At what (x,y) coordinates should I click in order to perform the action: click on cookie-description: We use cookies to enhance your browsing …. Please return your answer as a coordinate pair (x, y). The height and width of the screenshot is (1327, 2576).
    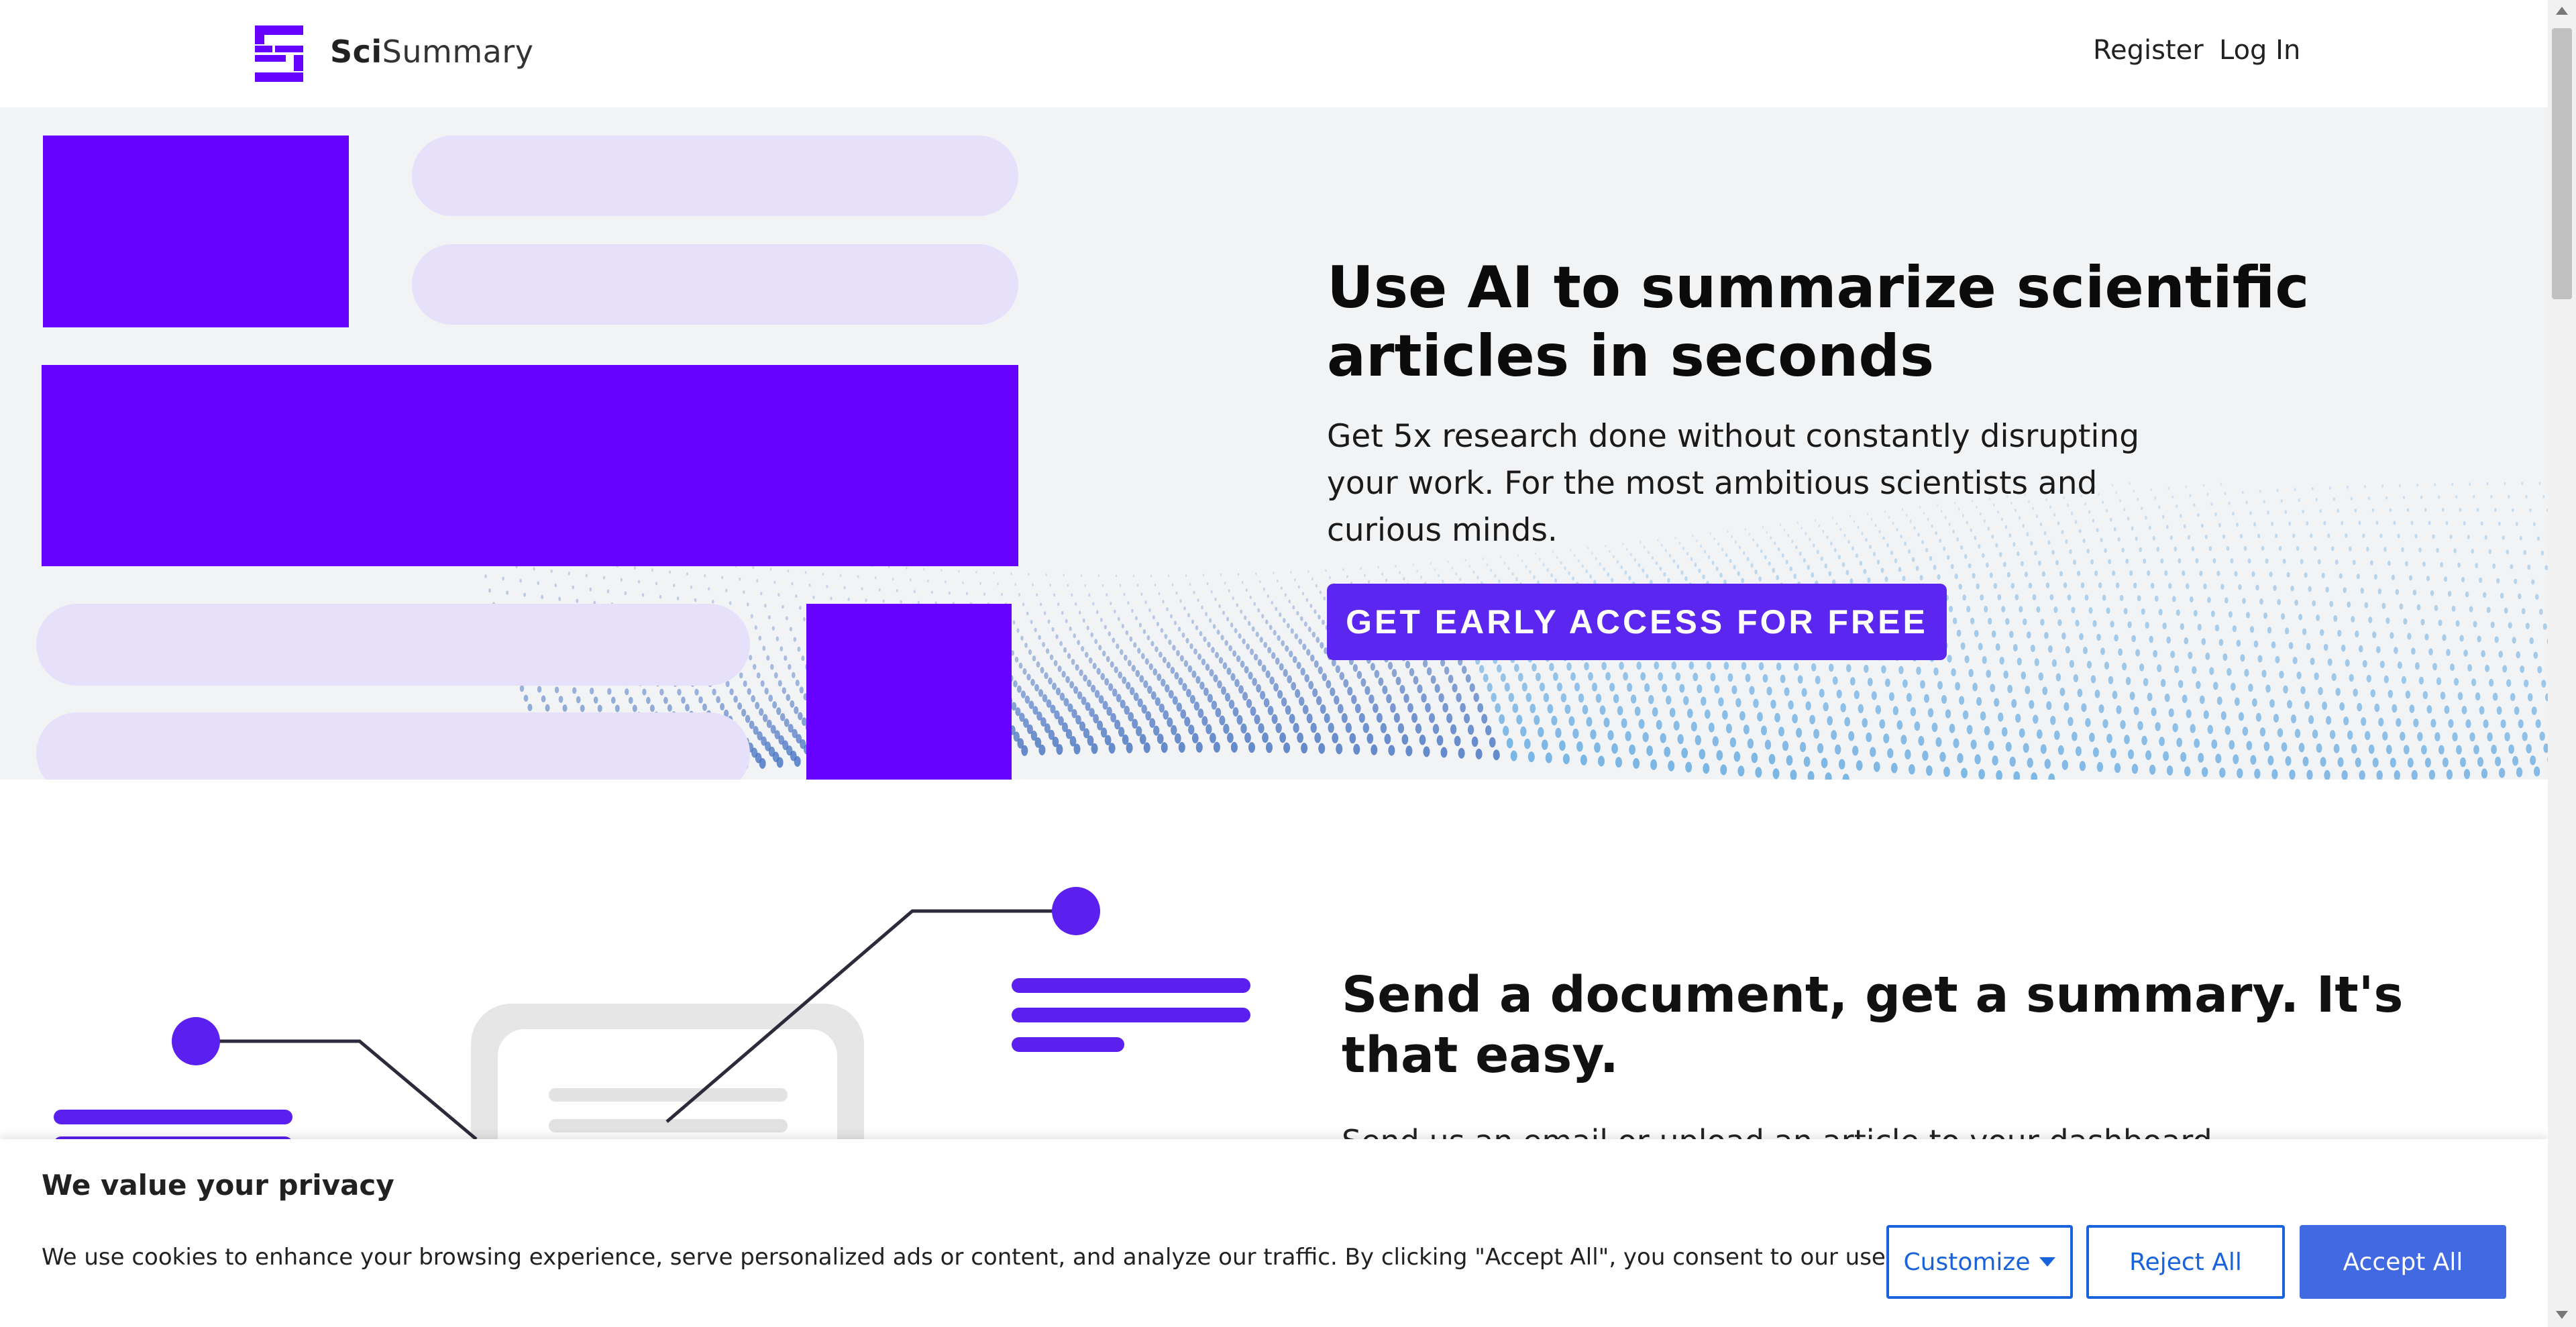
    Looking at the image, I should click on (1029, 1257).